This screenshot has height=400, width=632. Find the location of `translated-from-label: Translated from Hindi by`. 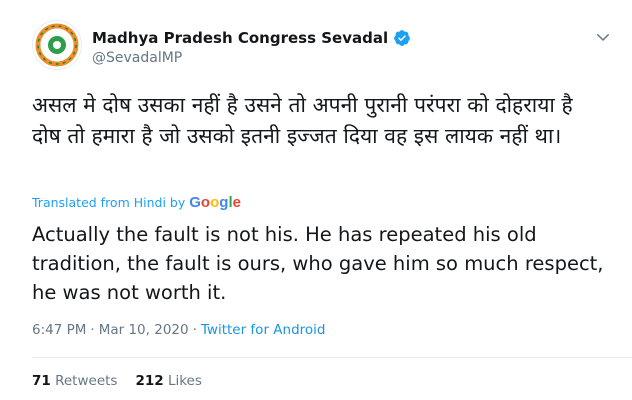

translated-from-label: Translated from Hindi by is located at coordinates (109, 202).